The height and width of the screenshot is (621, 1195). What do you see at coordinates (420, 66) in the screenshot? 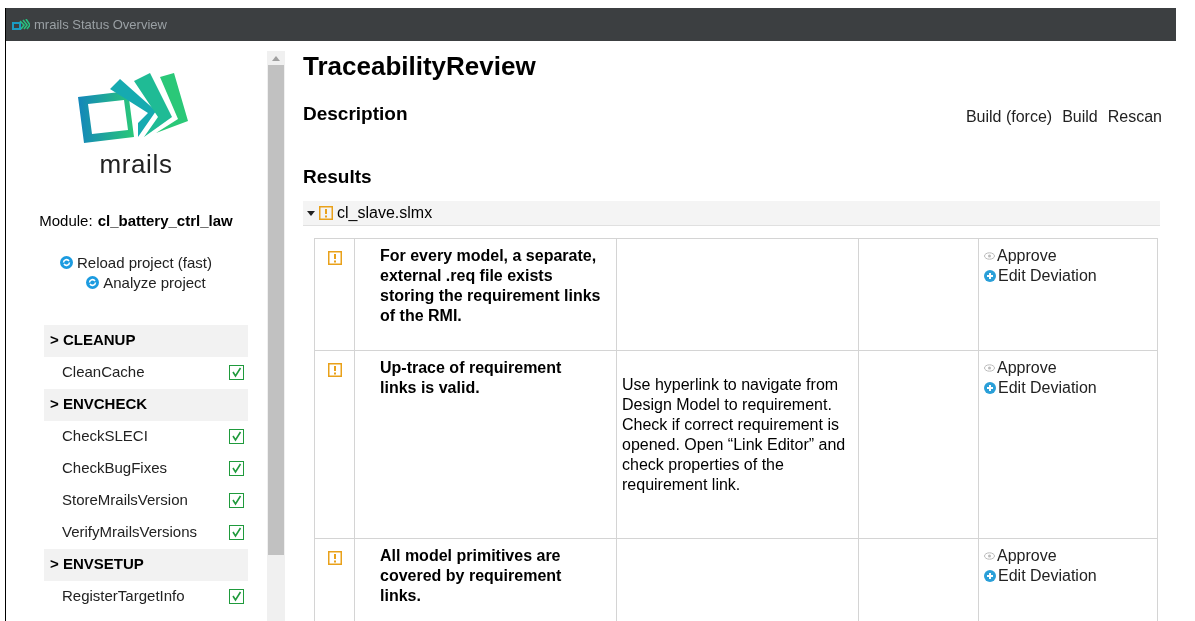
I see `page-title: TraceabilityReview` at bounding box center [420, 66].